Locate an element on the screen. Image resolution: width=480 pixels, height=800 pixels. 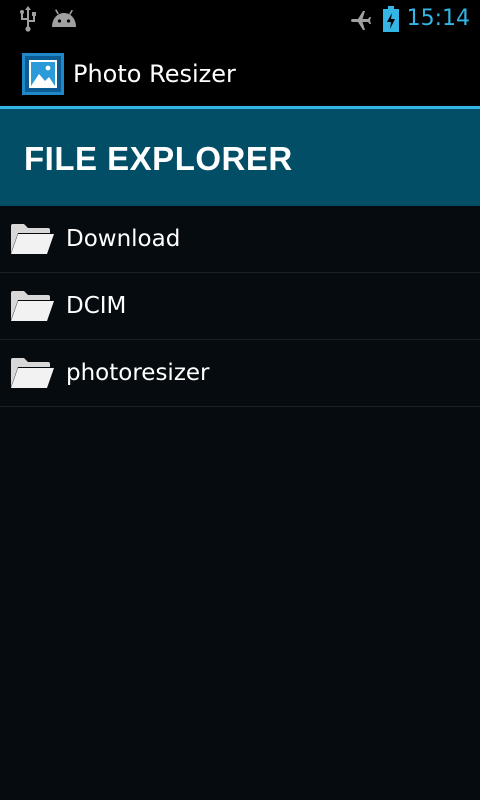
folder-name: Download is located at coordinates (123, 239).